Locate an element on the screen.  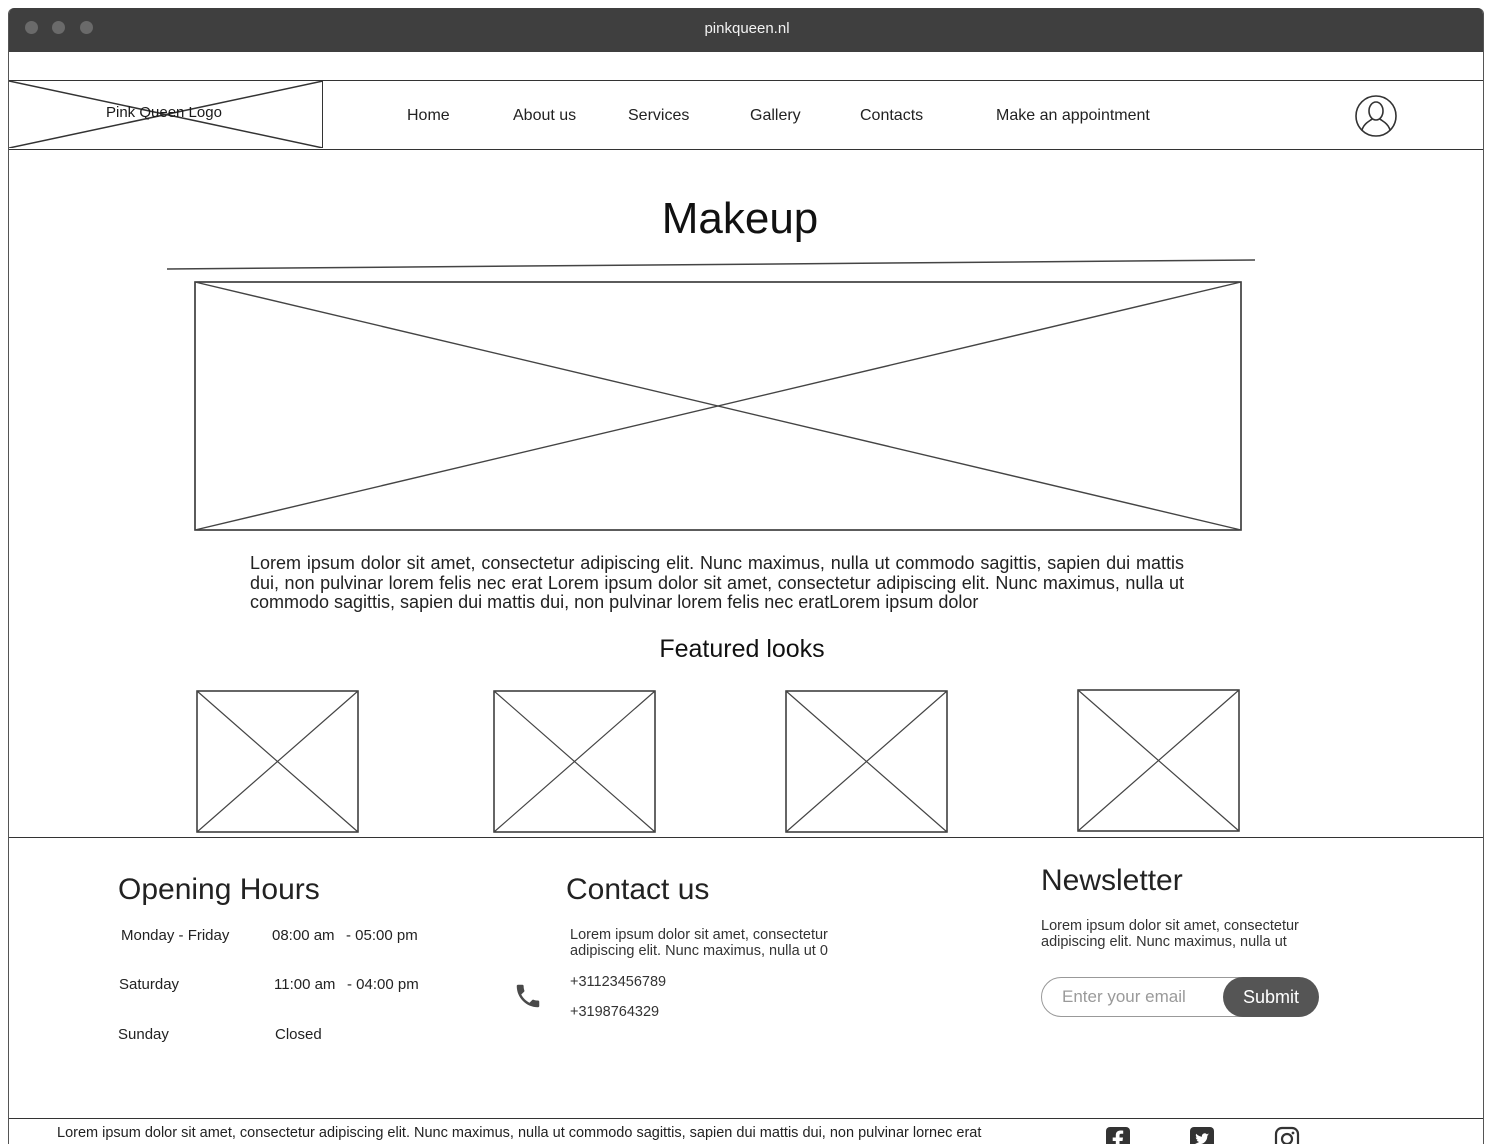
logo-text: Pink Queen Logo is located at coordinates (164, 112).